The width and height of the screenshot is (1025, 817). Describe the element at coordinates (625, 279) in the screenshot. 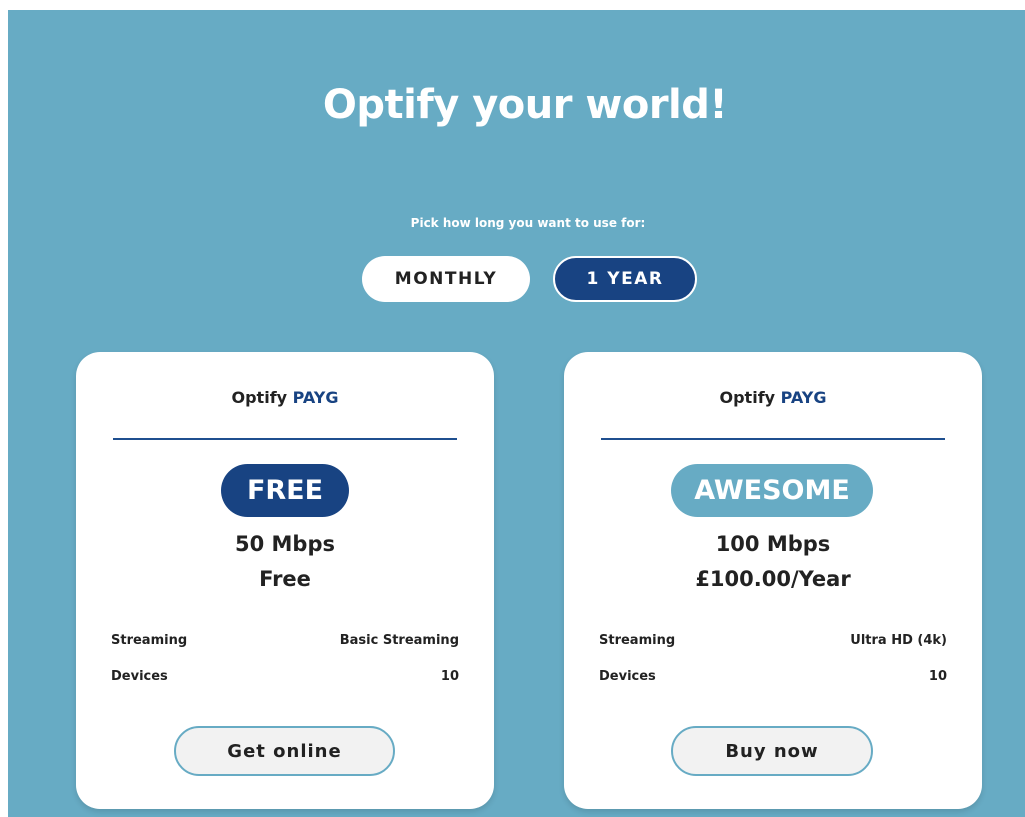

I see `one-year-toggle-button: 1 YEAR` at that location.